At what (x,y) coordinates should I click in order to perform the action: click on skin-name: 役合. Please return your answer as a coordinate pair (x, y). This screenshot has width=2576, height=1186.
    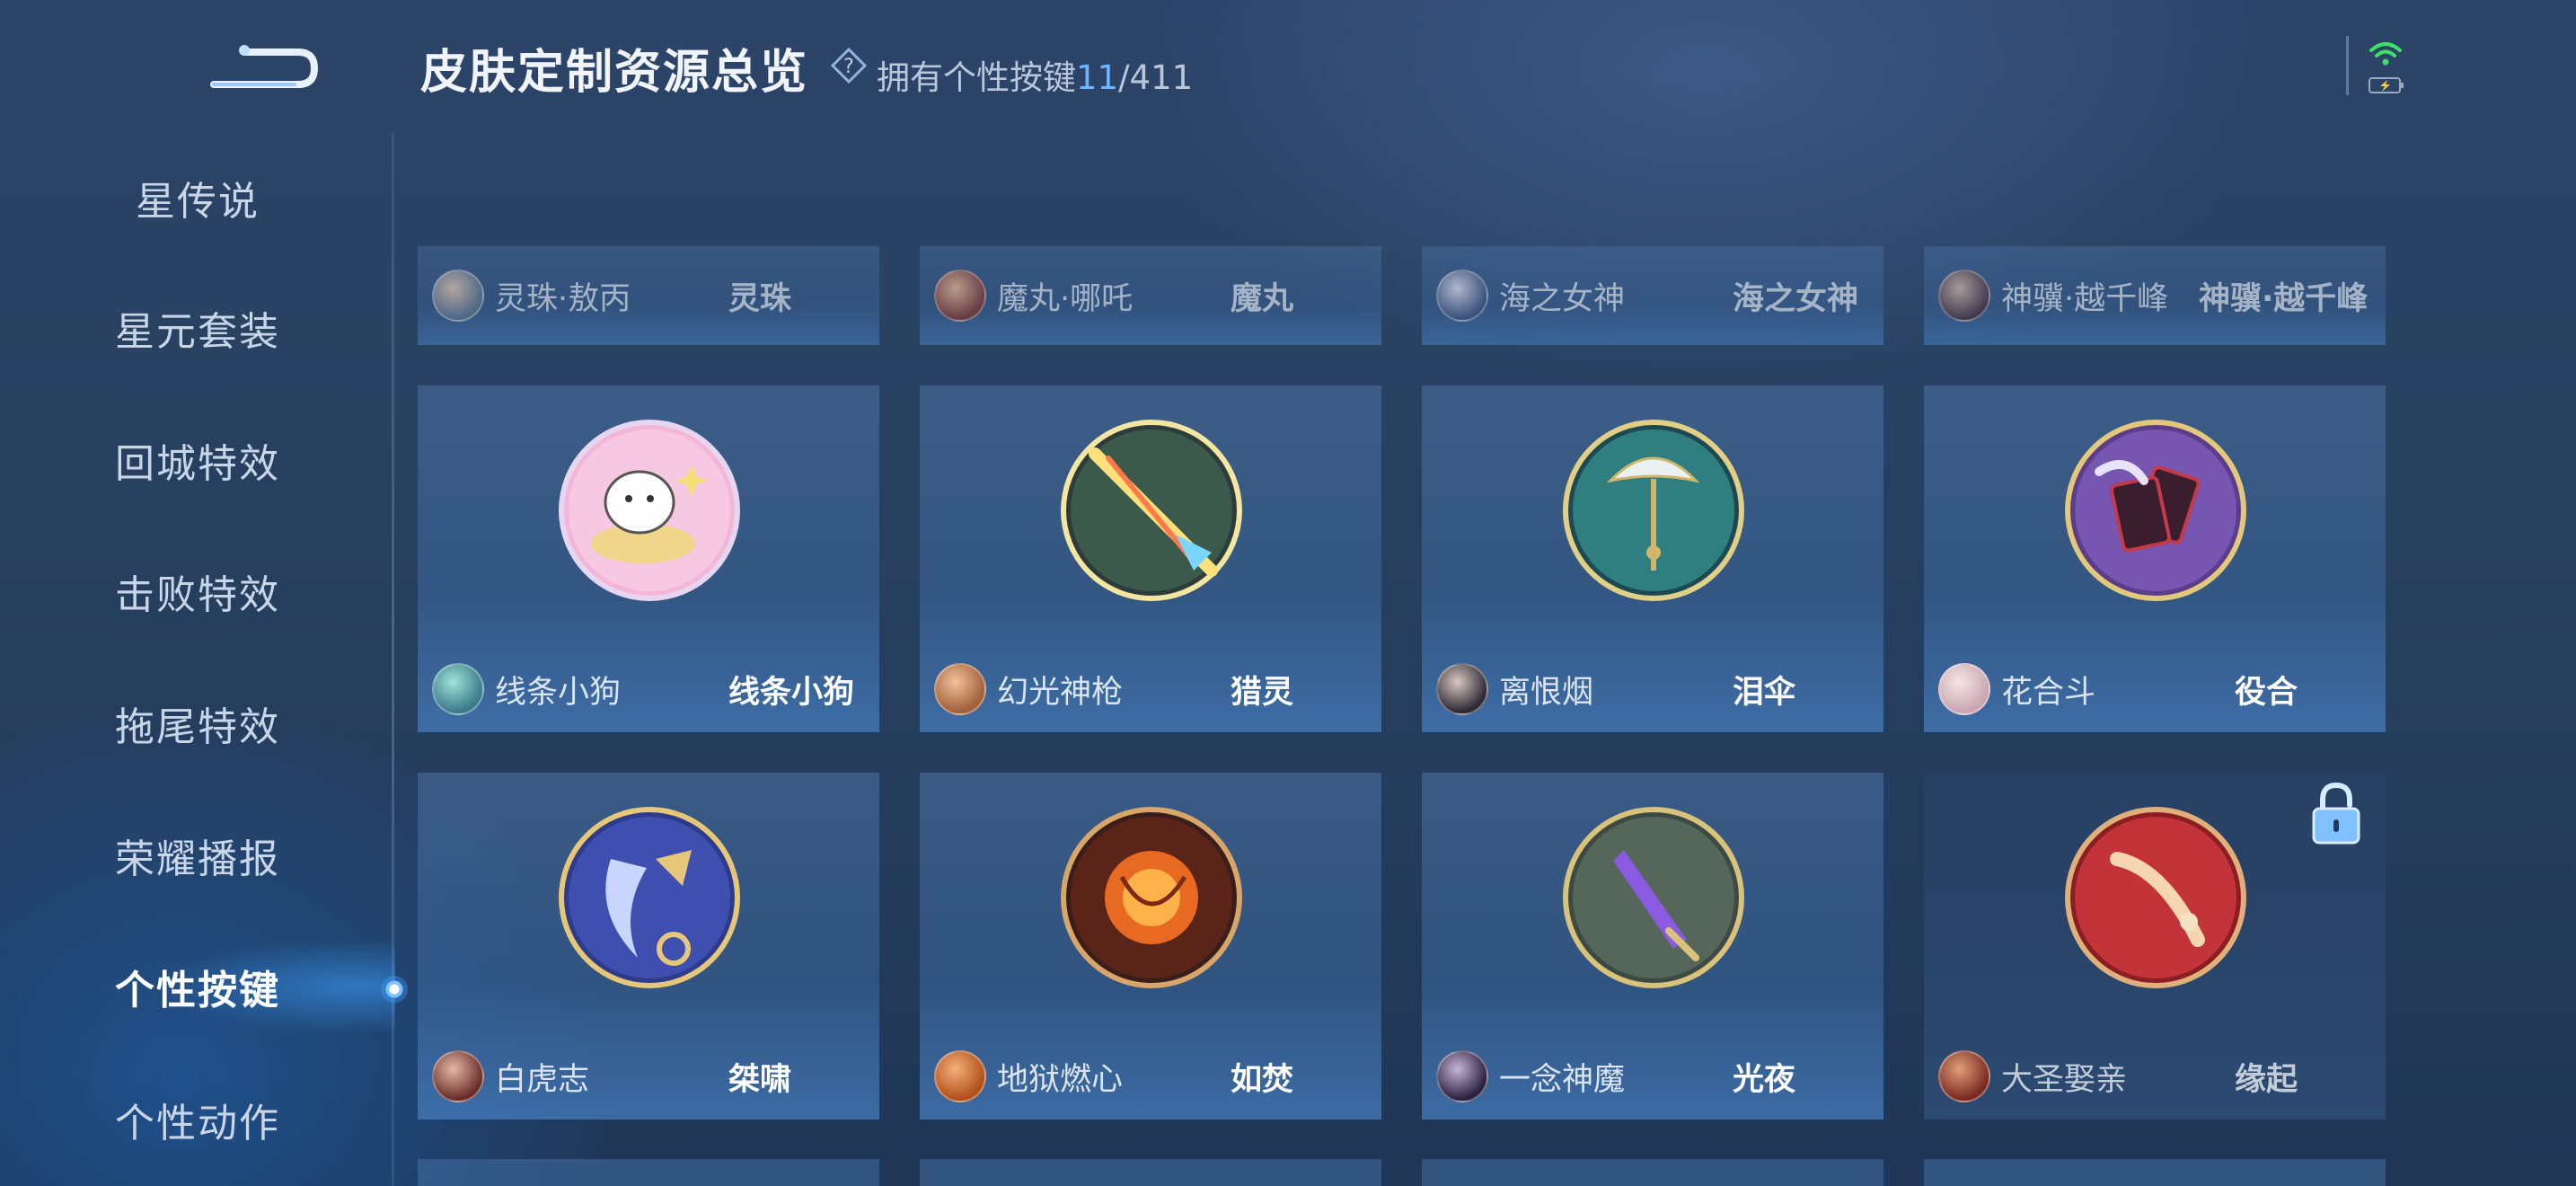
    Looking at the image, I should click on (2266, 692).